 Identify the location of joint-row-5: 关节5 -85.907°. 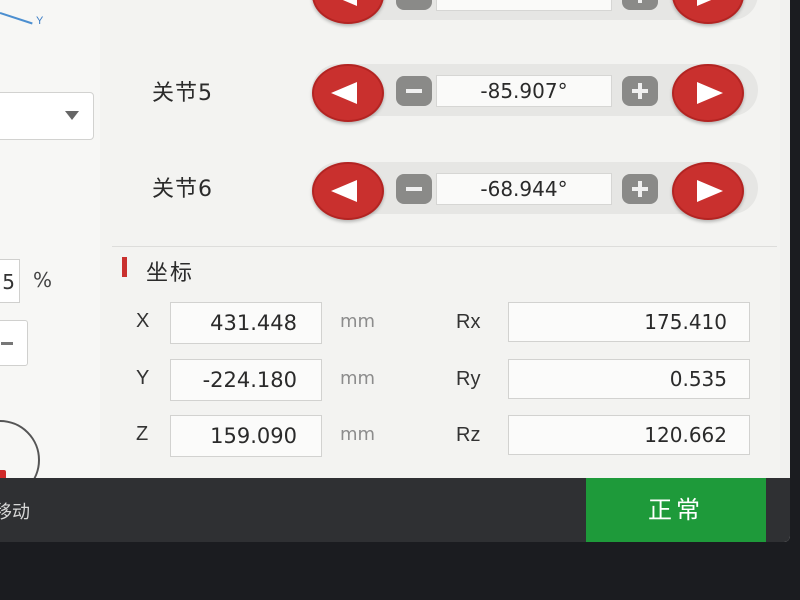
(395, 90).